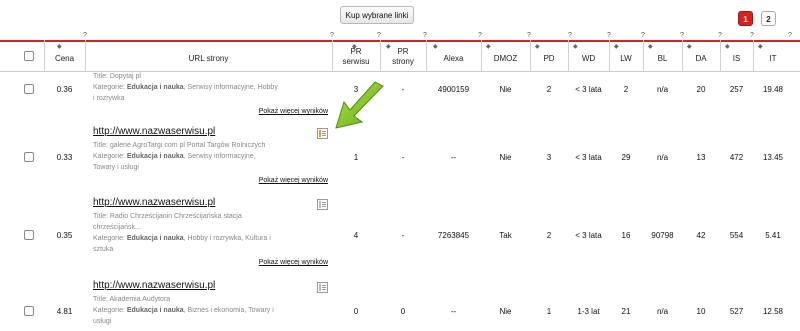 This screenshot has width=800, height=331. Describe the element at coordinates (773, 89) in the screenshot. I see `cell-it: 19.48` at that location.